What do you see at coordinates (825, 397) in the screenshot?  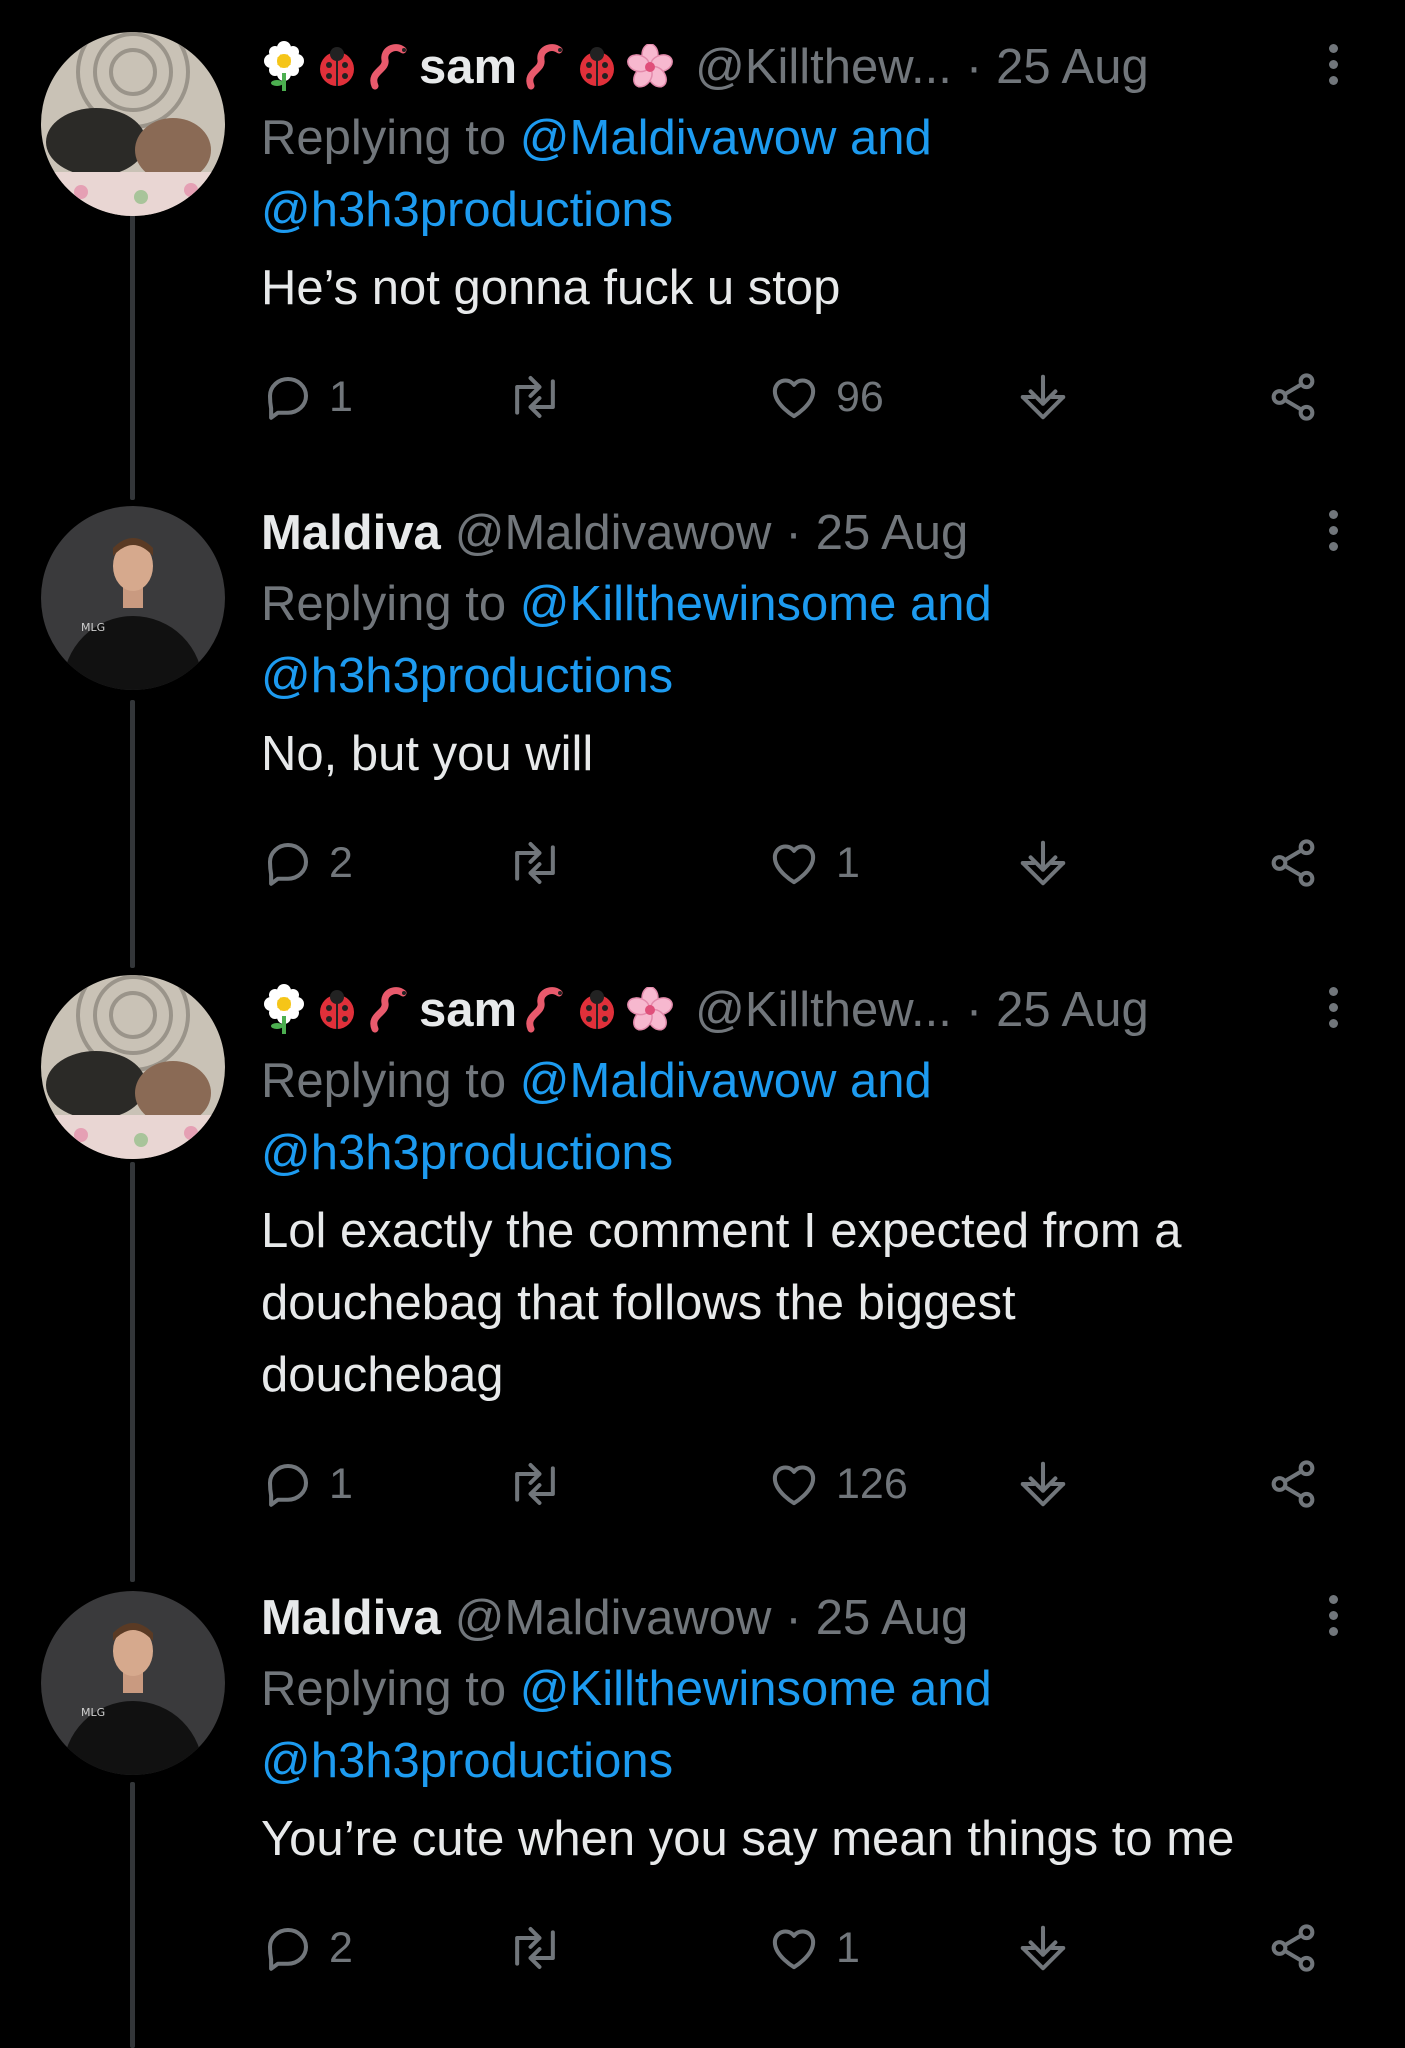 I see `like-button: 96` at bounding box center [825, 397].